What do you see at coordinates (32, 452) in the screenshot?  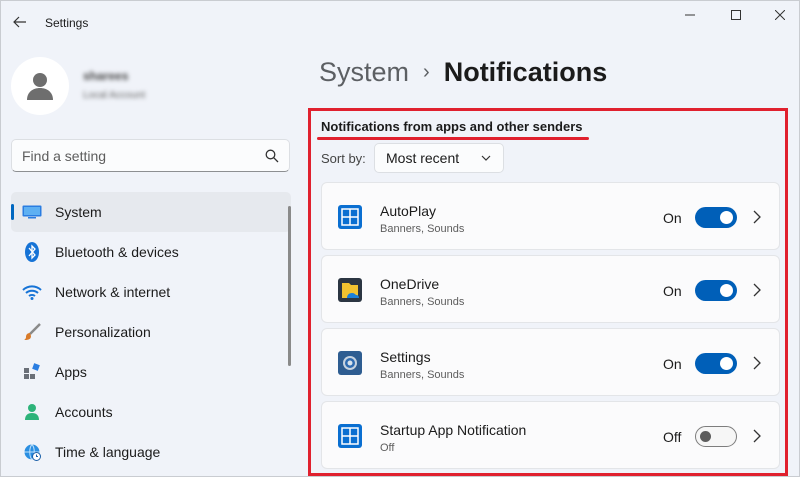 I see `globe-clock-icon` at bounding box center [32, 452].